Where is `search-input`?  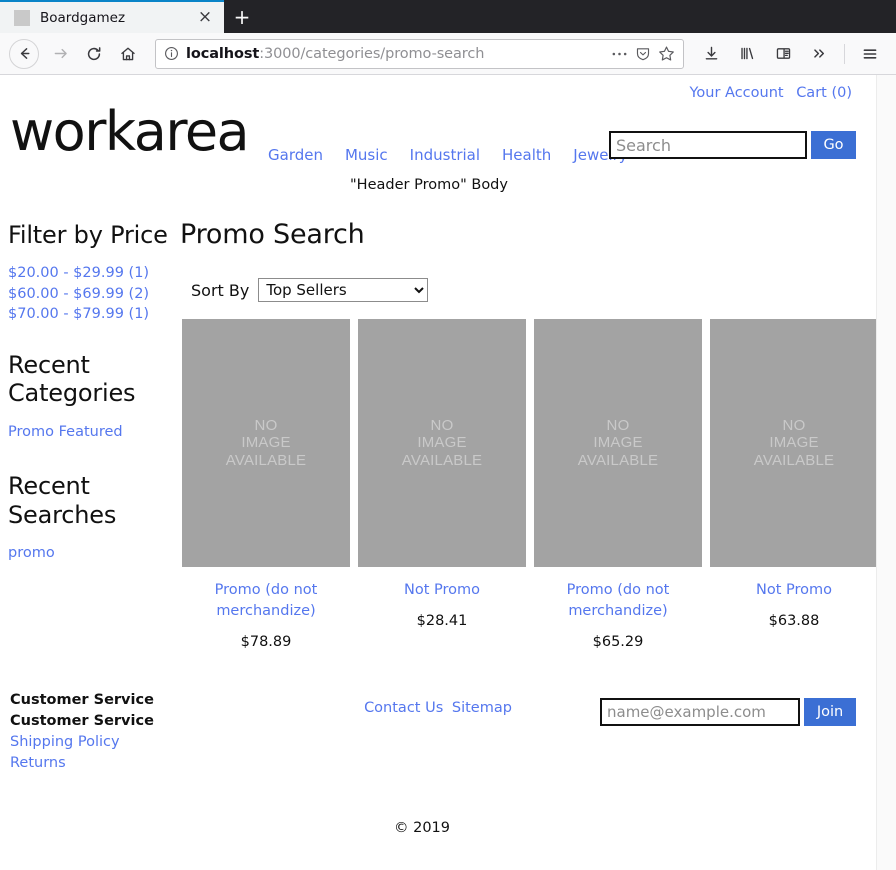
search-input is located at coordinates (708, 145).